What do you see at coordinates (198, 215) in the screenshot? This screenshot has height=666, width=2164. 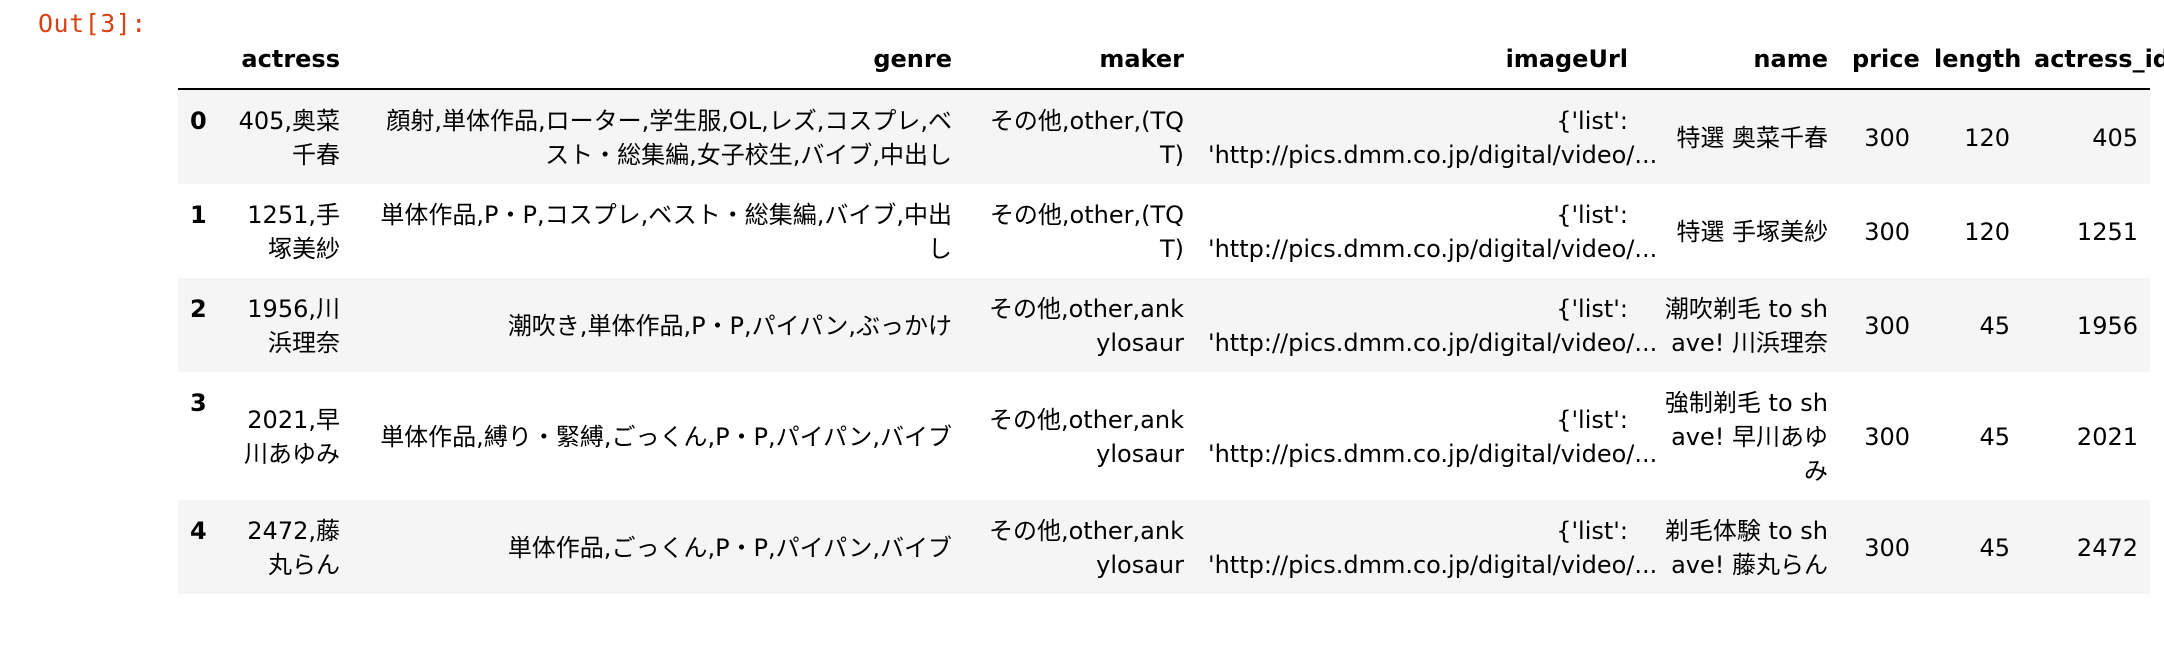 I see `row-index: 1` at bounding box center [198, 215].